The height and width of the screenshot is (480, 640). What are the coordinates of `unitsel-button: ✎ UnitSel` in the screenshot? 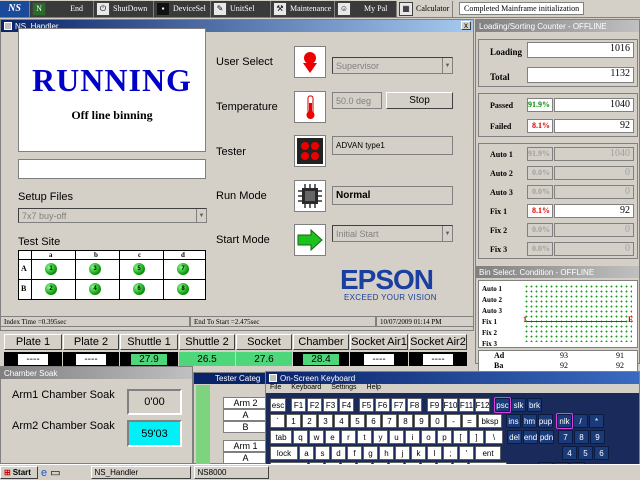 It's located at (241, 8).